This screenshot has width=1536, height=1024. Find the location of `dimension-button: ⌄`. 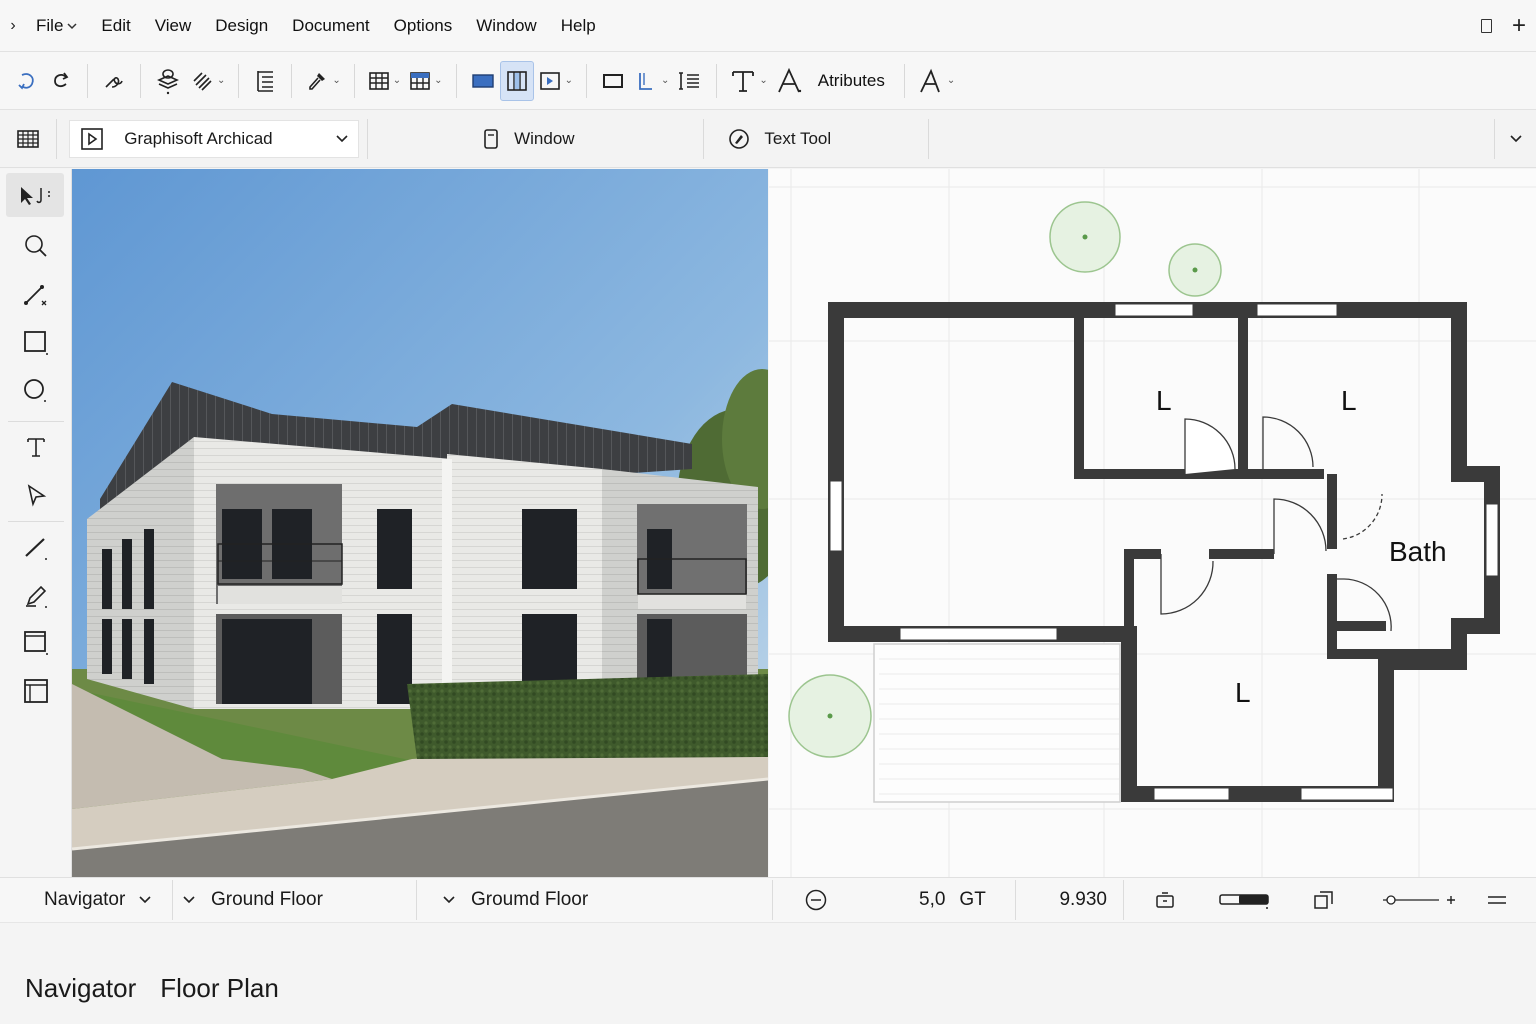

dimension-button: ⌄ is located at coordinates (651, 81).